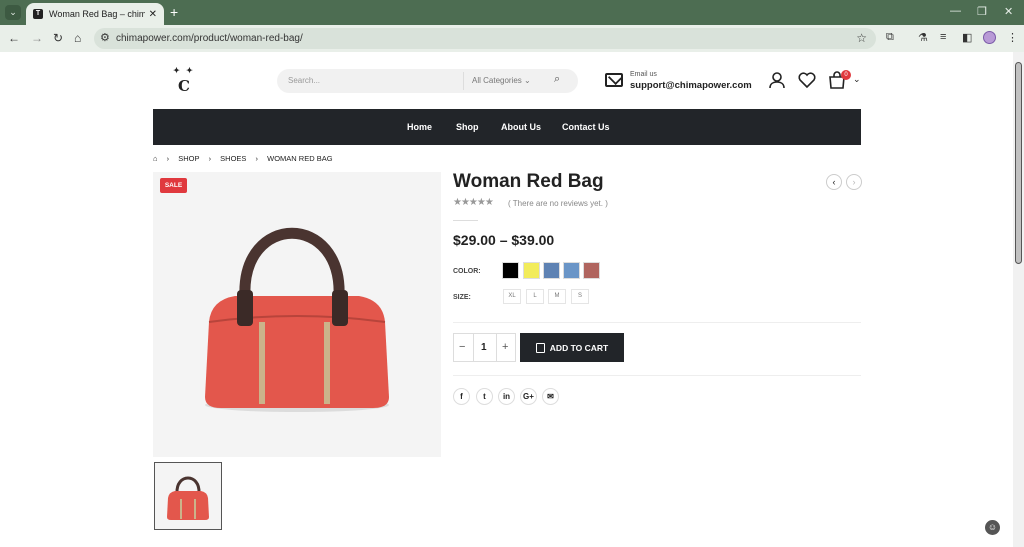 Image resolution: width=1024 pixels, height=547 pixels. I want to click on quantity-input: 1, so click(484, 347).